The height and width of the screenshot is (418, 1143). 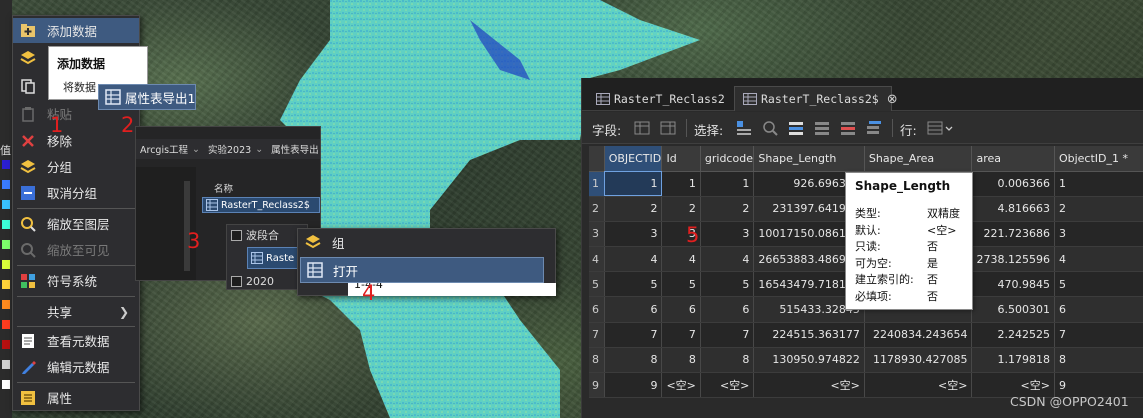 What do you see at coordinates (744, 128) in the screenshot?
I see `select-by-attributes-icon` at bounding box center [744, 128].